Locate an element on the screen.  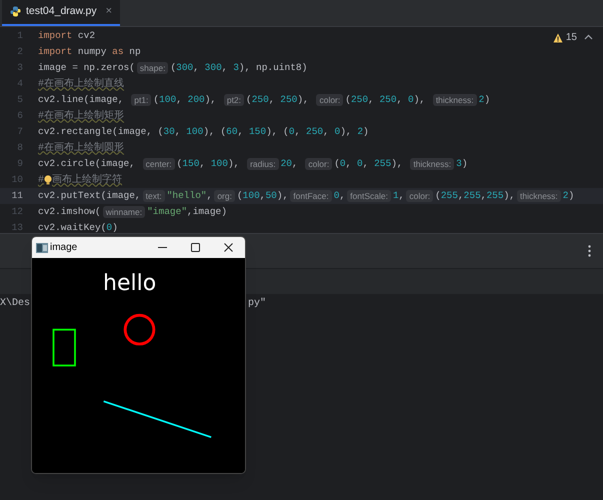
number-literal: 200 is located at coordinates (196, 99).